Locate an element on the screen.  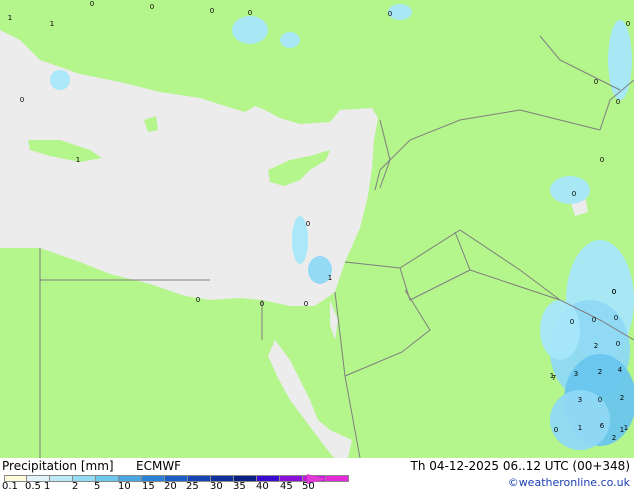
site-credit-link: ©weatheronline.co.uk is located at coordinates (569, 482).